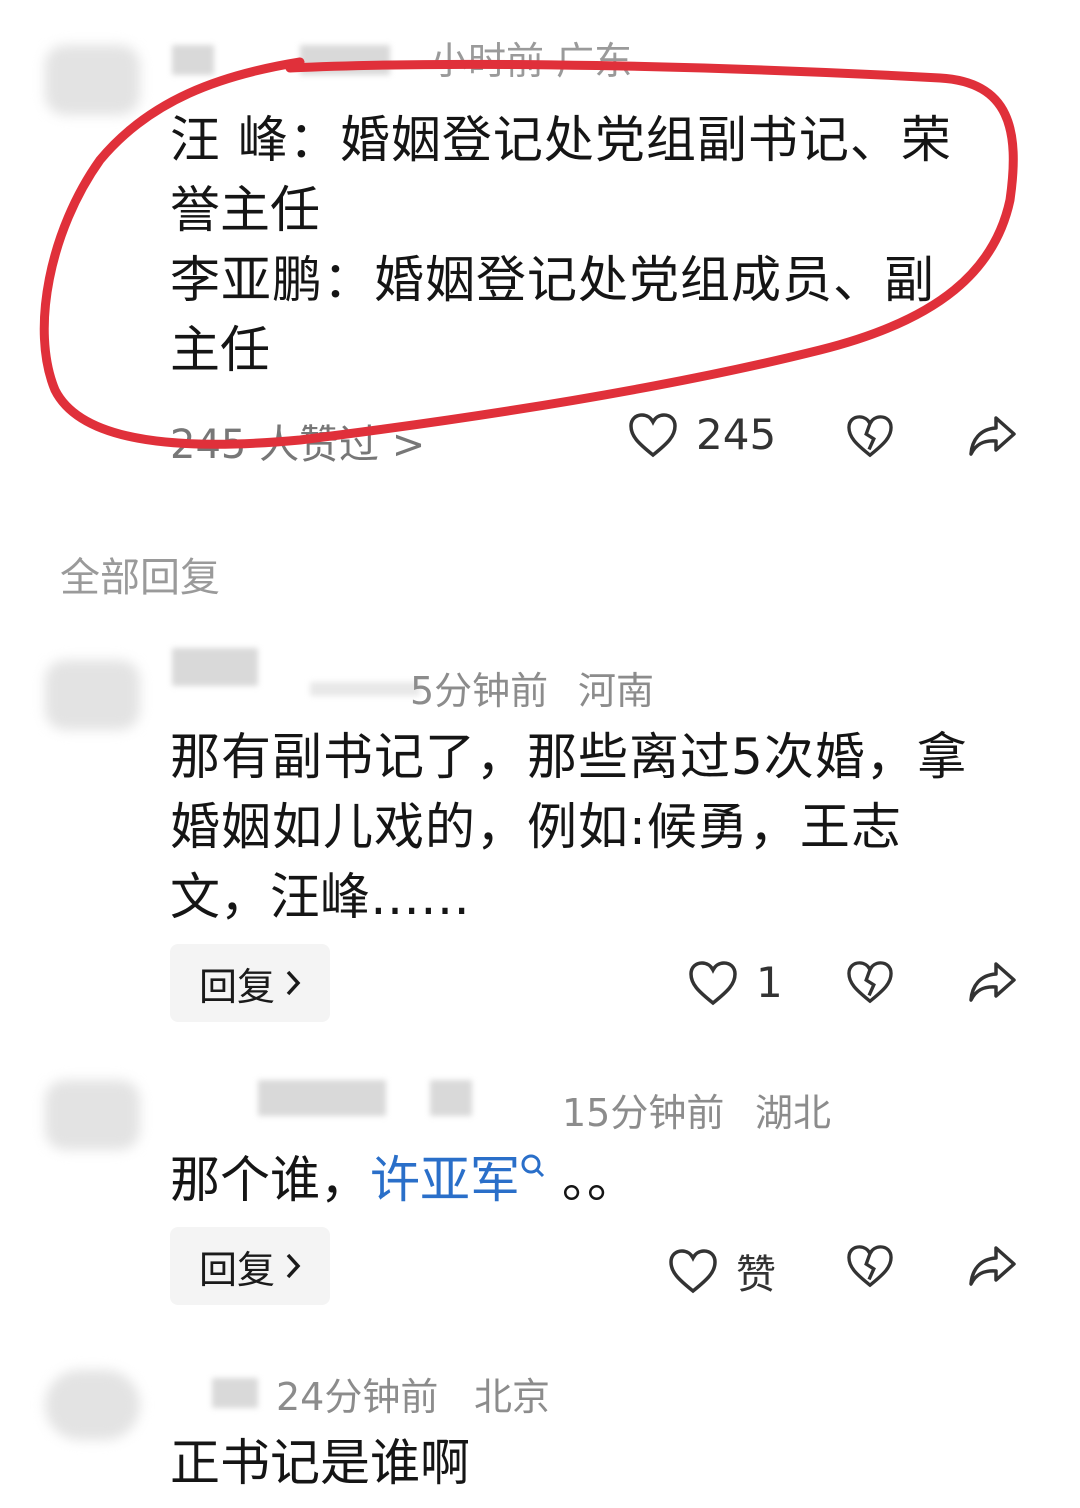 The image size is (1080, 1508). I want to click on reply-time: 15分钟前, so click(643, 1113).